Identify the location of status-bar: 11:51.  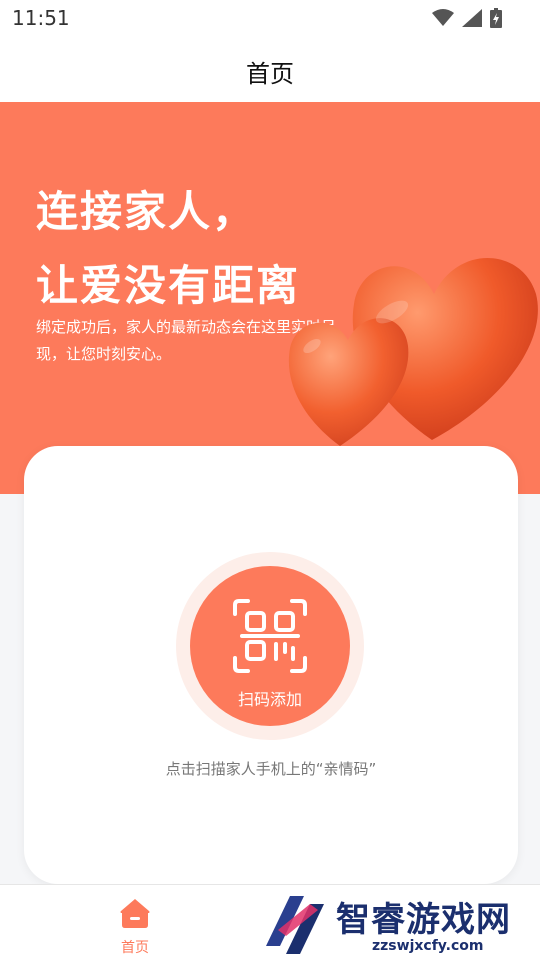
(270, 18).